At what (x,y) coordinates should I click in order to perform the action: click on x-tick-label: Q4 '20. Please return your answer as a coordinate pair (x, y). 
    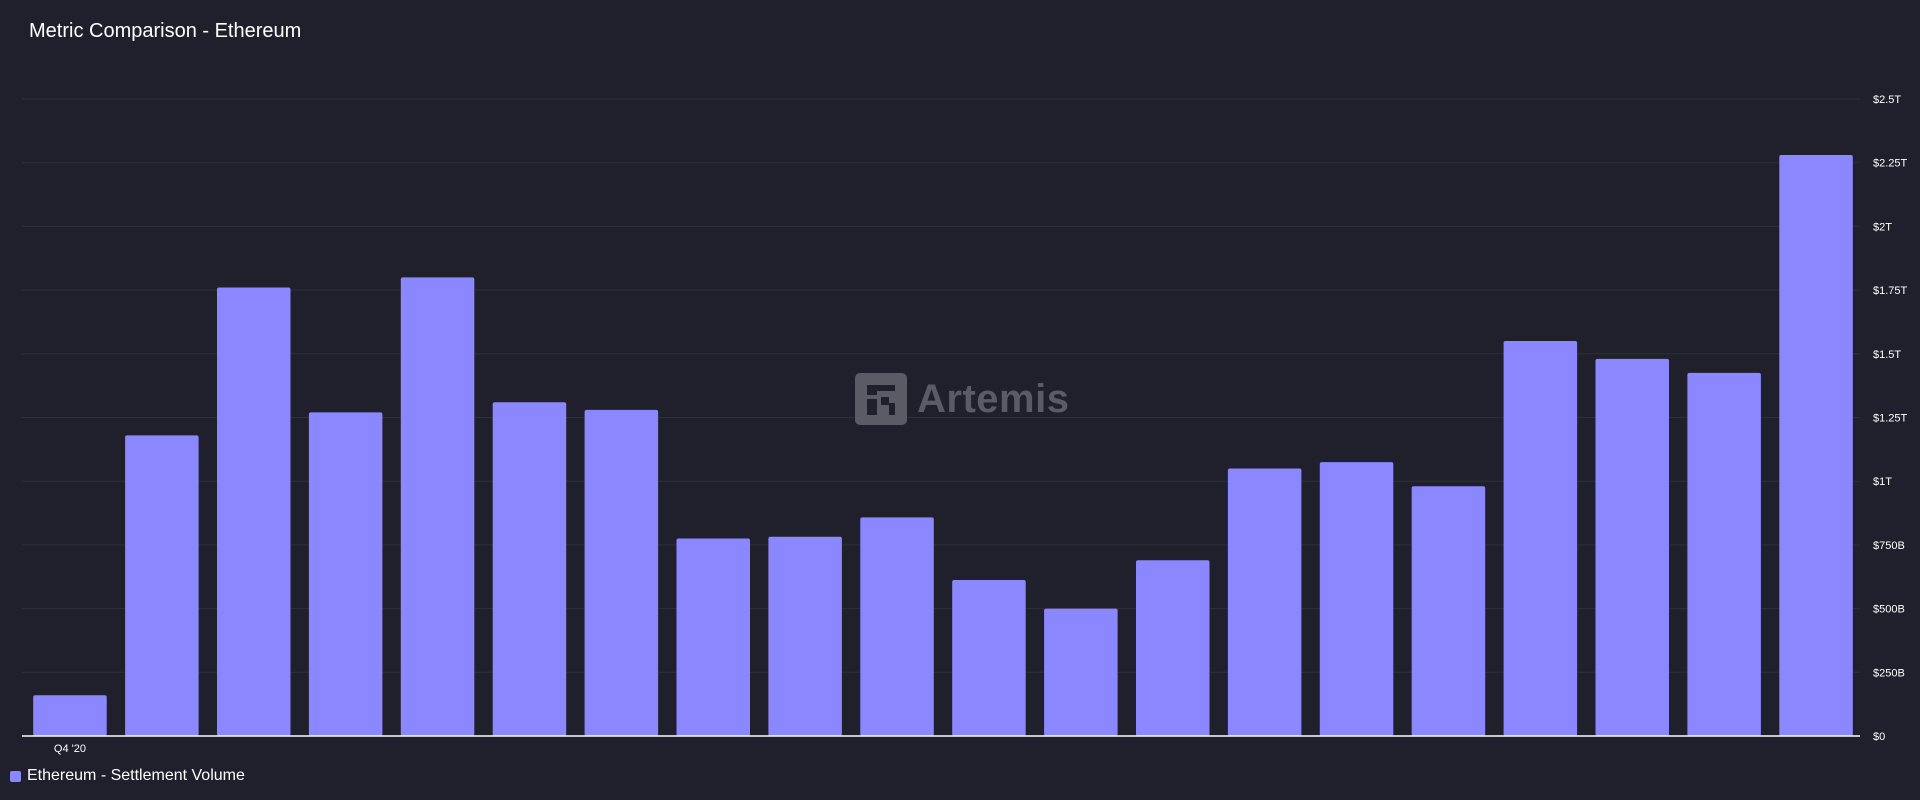
    Looking at the image, I should click on (70, 749).